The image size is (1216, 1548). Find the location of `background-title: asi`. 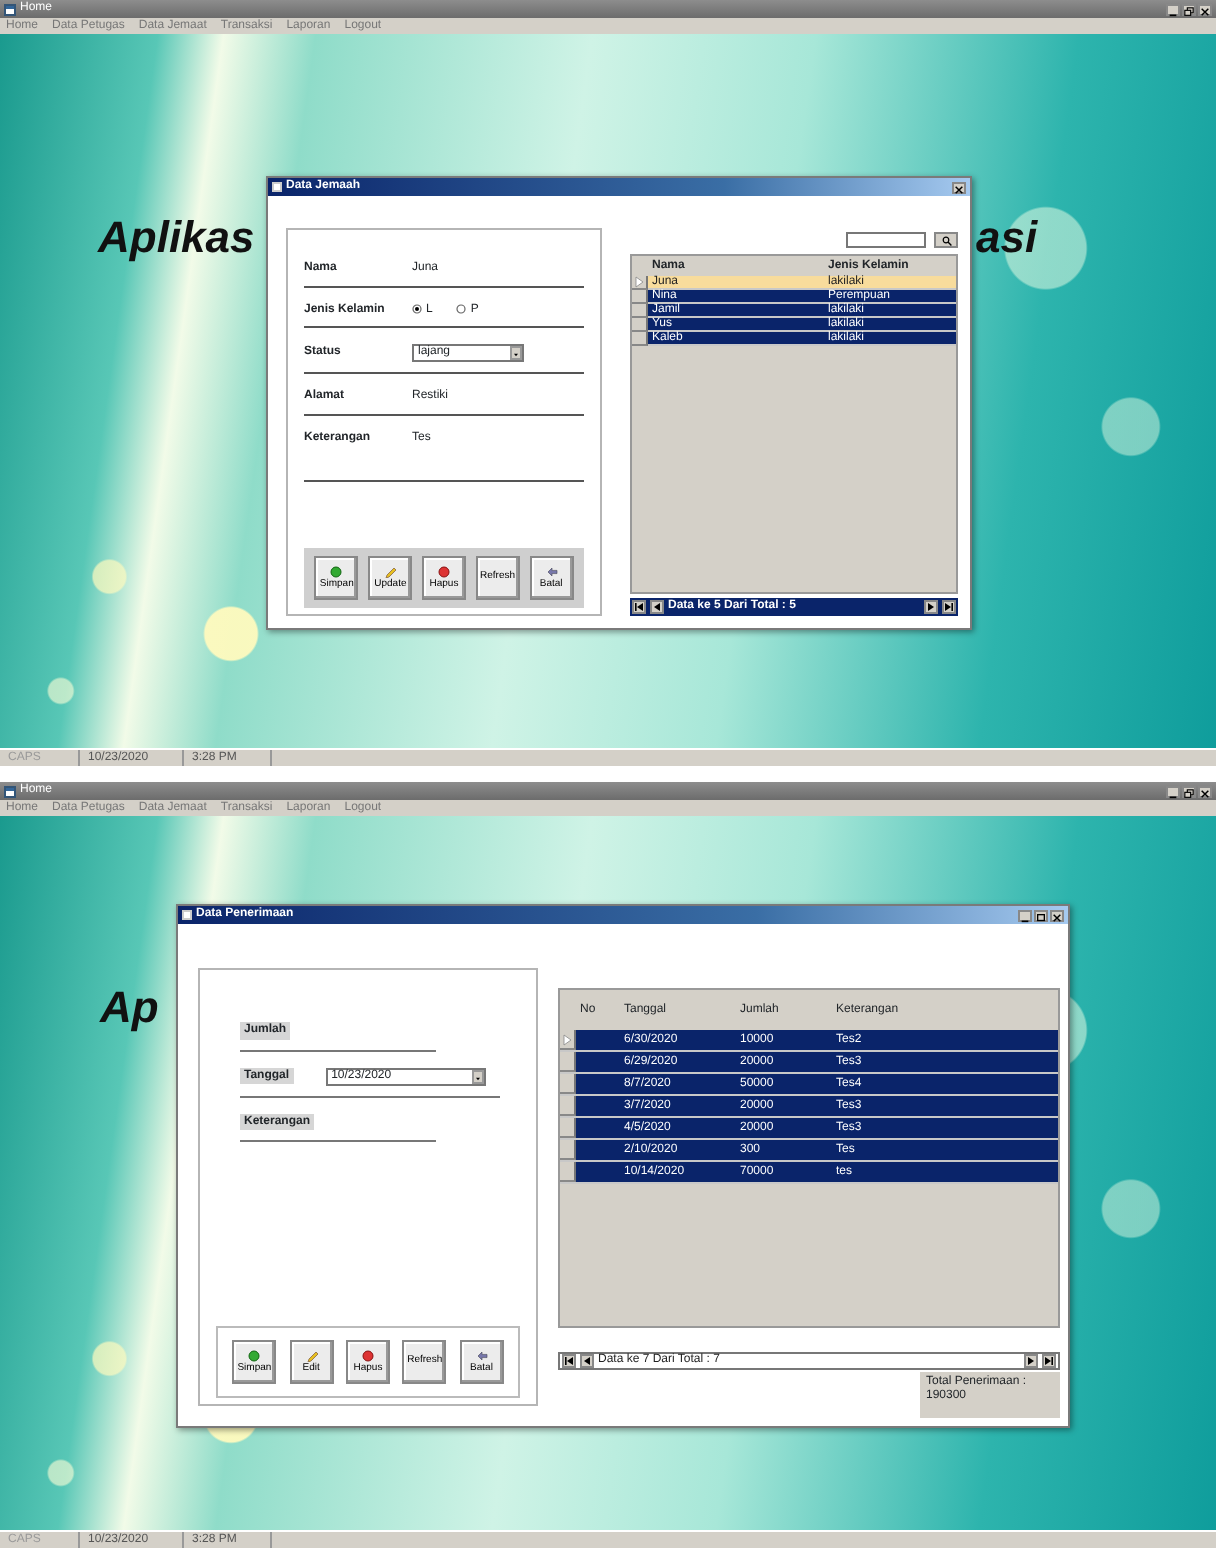

background-title: asi is located at coordinates (1007, 238).